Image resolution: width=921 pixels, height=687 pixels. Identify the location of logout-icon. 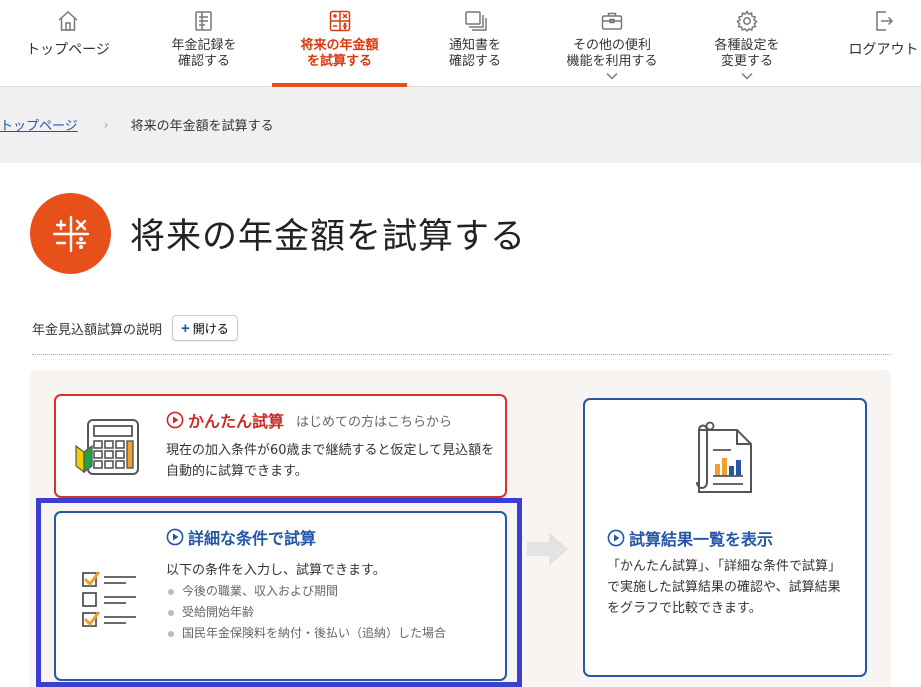
(884, 21).